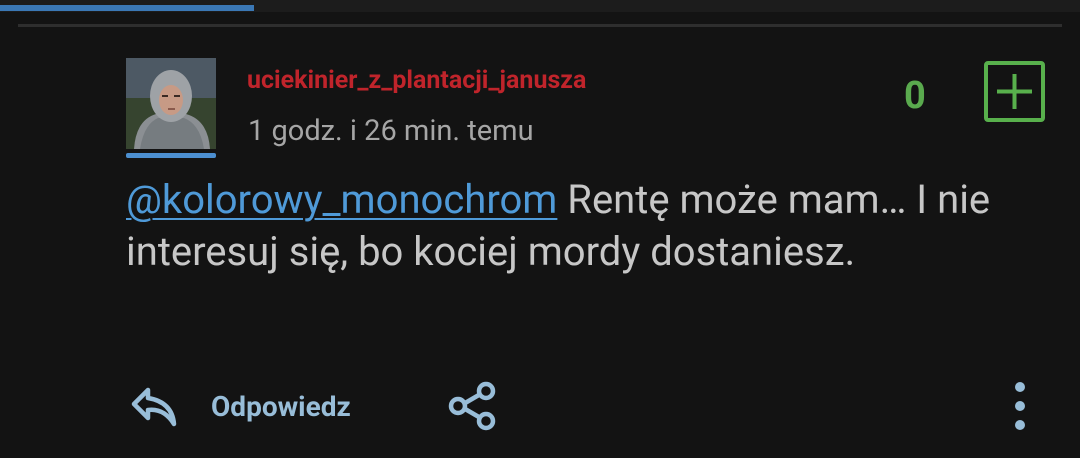 The image size is (1080, 458). What do you see at coordinates (391, 131) in the screenshot?
I see `comment-timestamp: 1 godz. i 26 min. temu` at bounding box center [391, 131].